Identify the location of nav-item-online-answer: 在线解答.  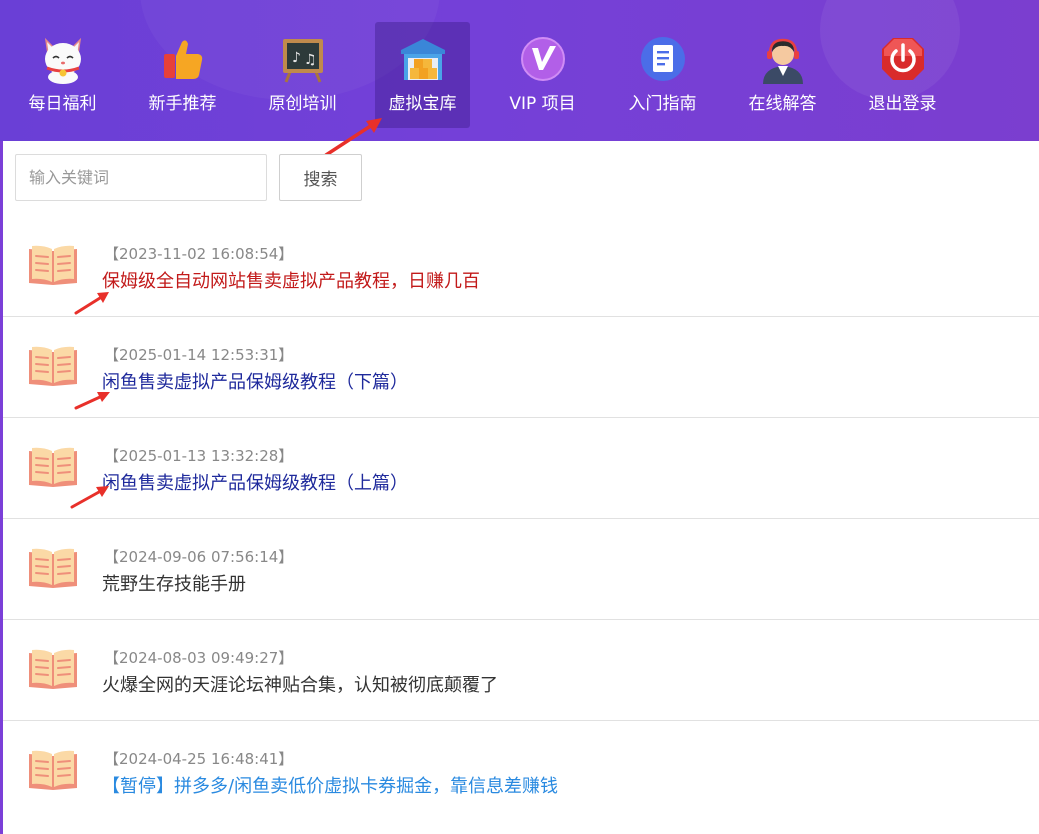
(782, 75).